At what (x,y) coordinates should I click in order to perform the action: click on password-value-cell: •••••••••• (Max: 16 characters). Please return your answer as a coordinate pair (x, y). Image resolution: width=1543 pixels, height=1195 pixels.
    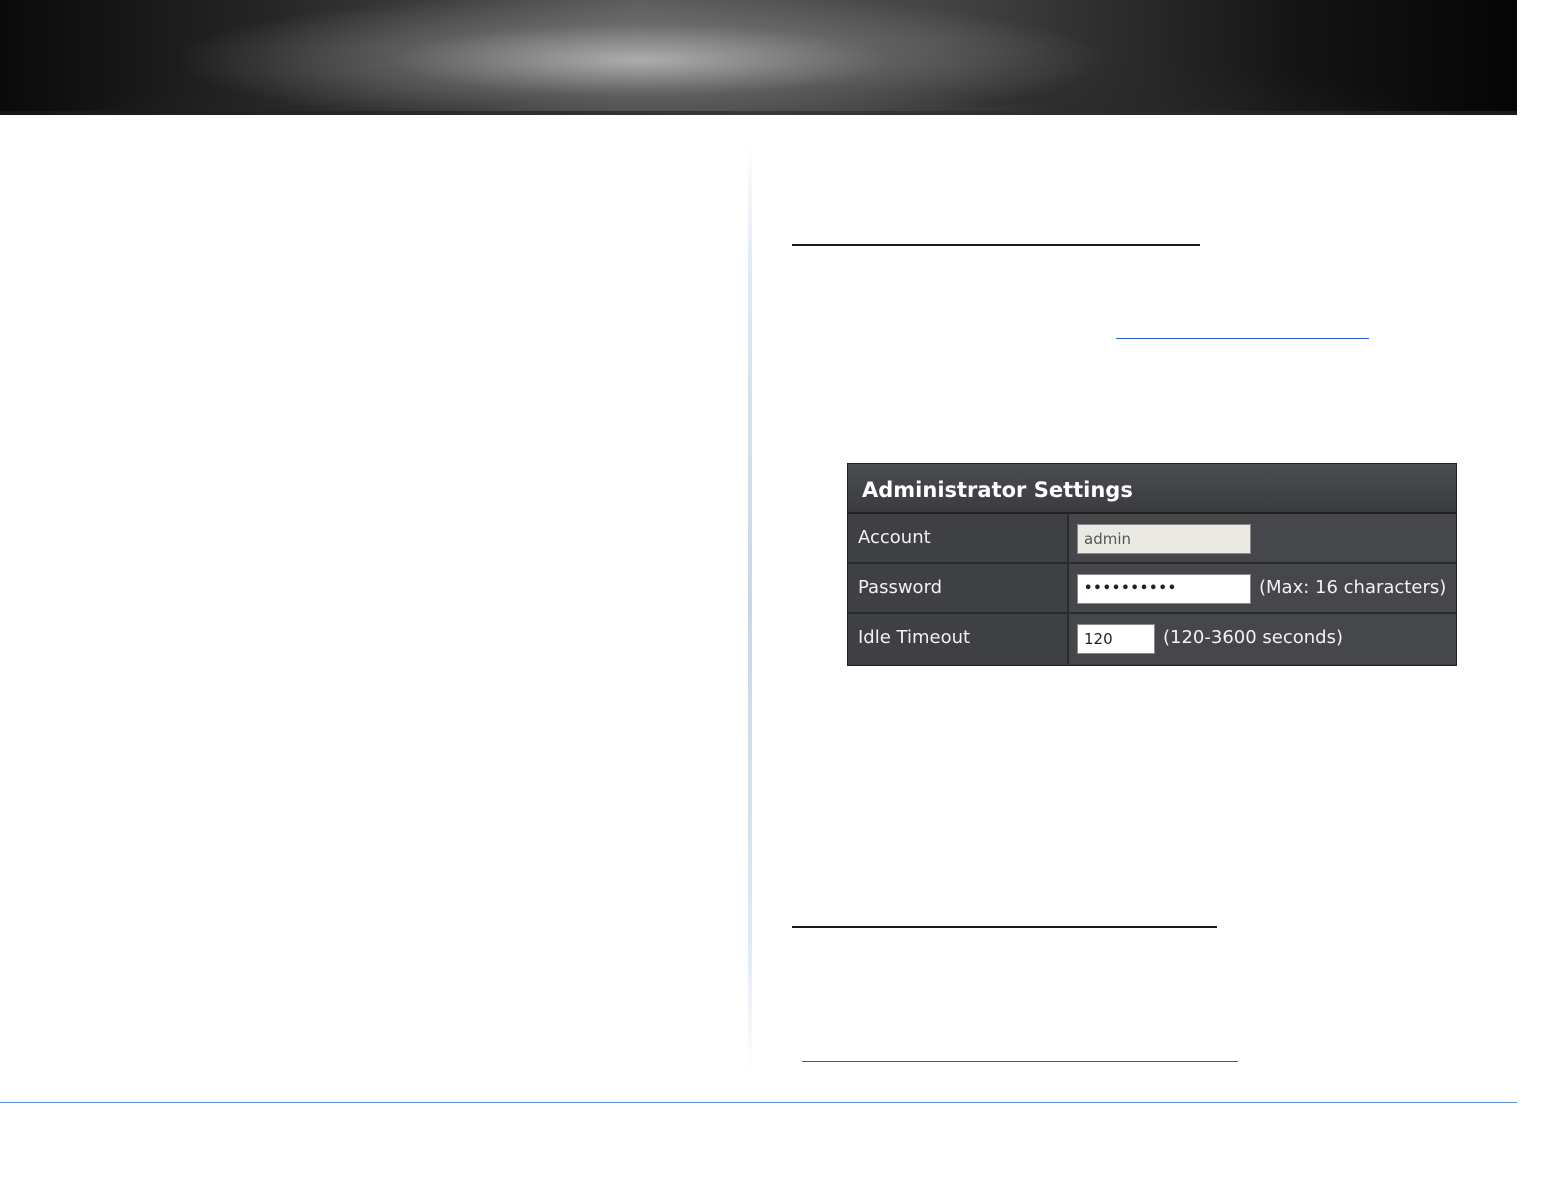
    Looking at the image, I should click on (1262, 588).